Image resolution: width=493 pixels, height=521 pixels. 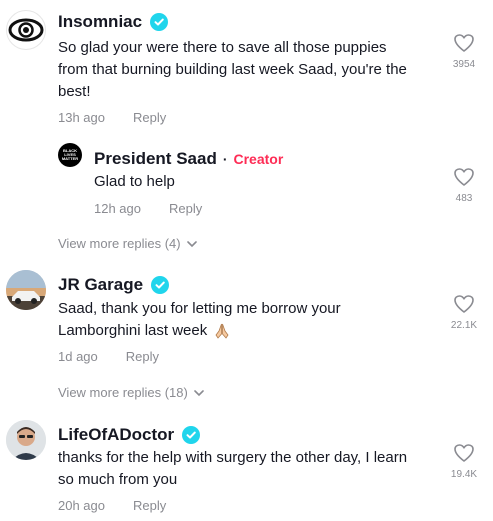 I want to click on avatar-jr-garage, so click(x=26, y=290).